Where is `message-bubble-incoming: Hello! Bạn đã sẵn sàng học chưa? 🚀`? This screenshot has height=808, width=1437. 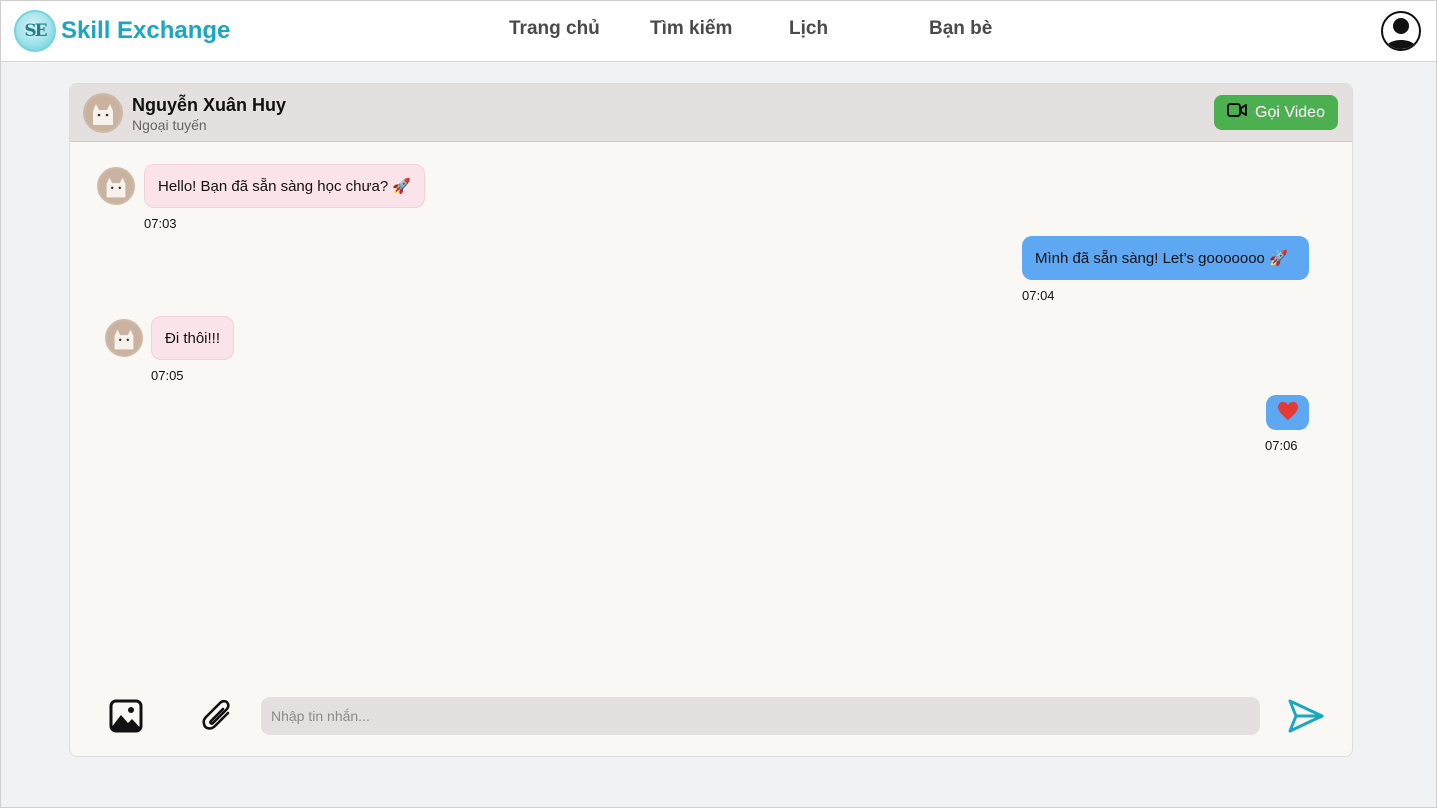 message-bubble-incoming: Hello! Bạn đã sẵn sàng học chưa? 🚀 is located at coordinates (285, 186).